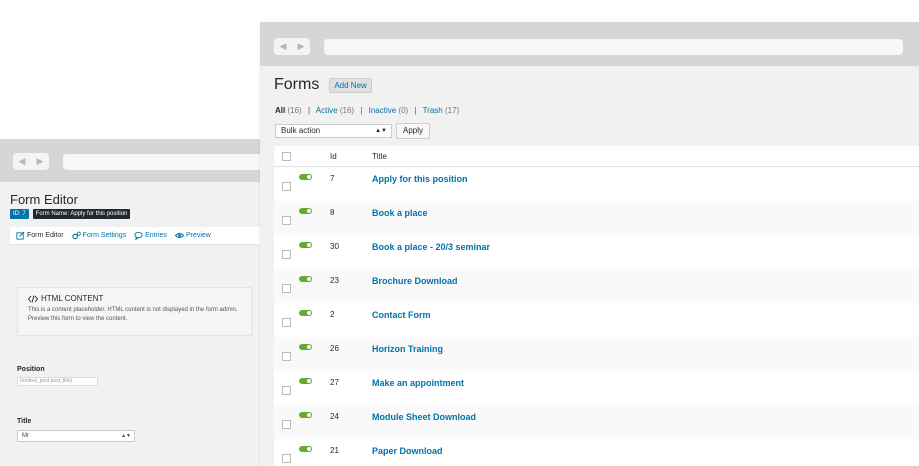  Describe the element at coordinates (420, 179) in the screenshot. I see `form-title-link: Apply for this position` at that location.